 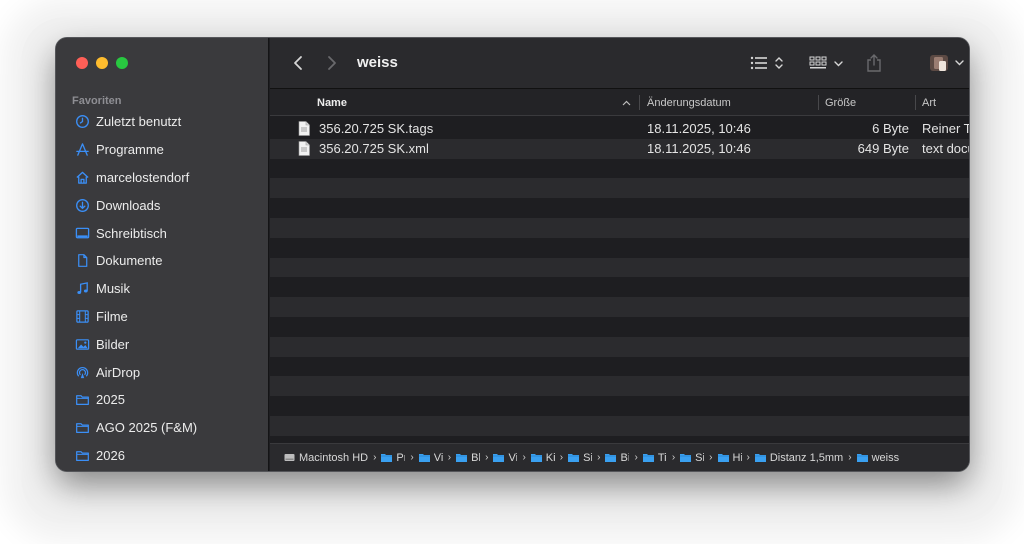 I want to click on path-crumb: Ki, so click(x=542, y=457).